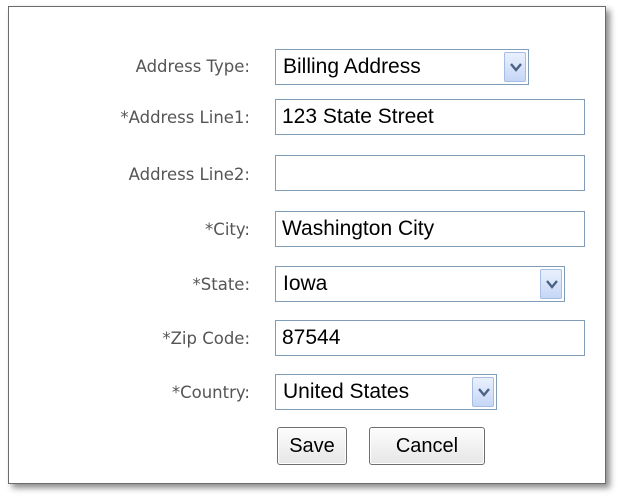 The image size is (618, 499). I want to click on country-select: United States, so click(386, 392).